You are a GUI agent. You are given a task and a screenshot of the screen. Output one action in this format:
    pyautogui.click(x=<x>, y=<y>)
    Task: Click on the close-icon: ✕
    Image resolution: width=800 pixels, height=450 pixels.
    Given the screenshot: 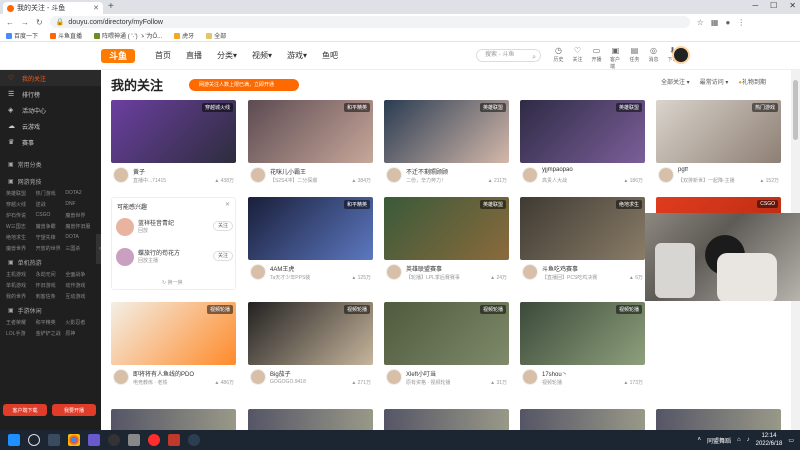 What is the action you would take?
    pyautogui.click(x=227, y=204)
    